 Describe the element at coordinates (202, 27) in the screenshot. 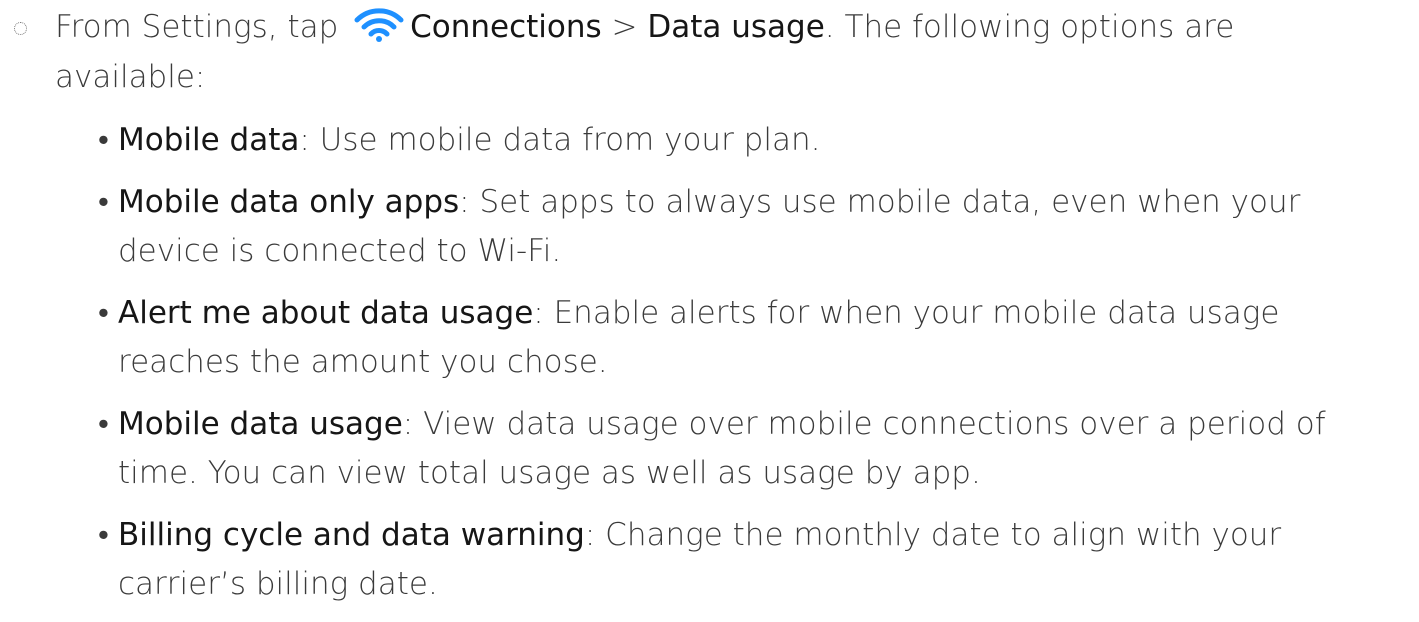

I see `step-prefix: From Settings, tap` at that location.